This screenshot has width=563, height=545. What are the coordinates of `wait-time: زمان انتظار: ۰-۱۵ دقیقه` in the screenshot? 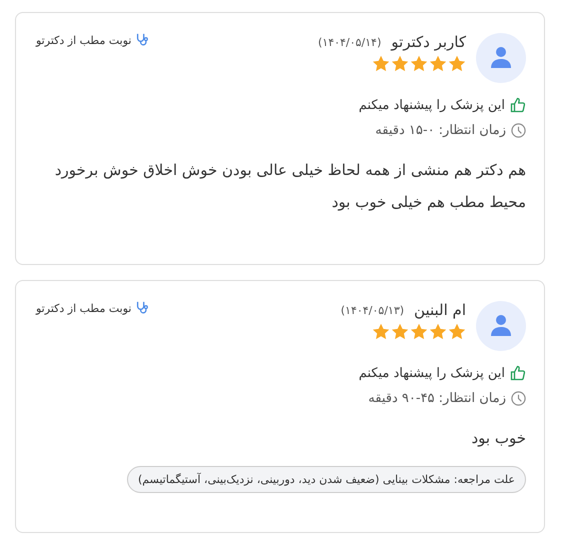 It's located at (440, 130).